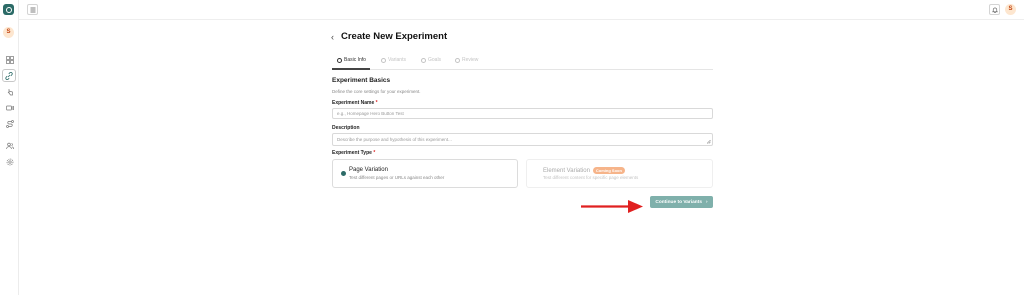  I want to click on selected-radio-icon, so click(343, 173).